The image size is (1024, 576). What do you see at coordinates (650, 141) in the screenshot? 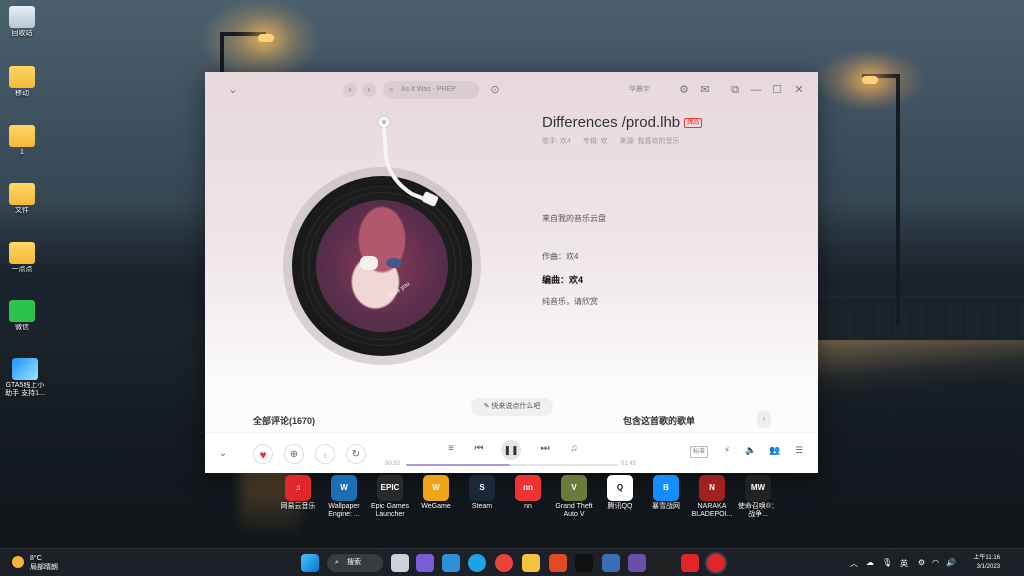
I see `song-source-link: 来源: 我喜欢的音乐` at bounding box center [650, 141].